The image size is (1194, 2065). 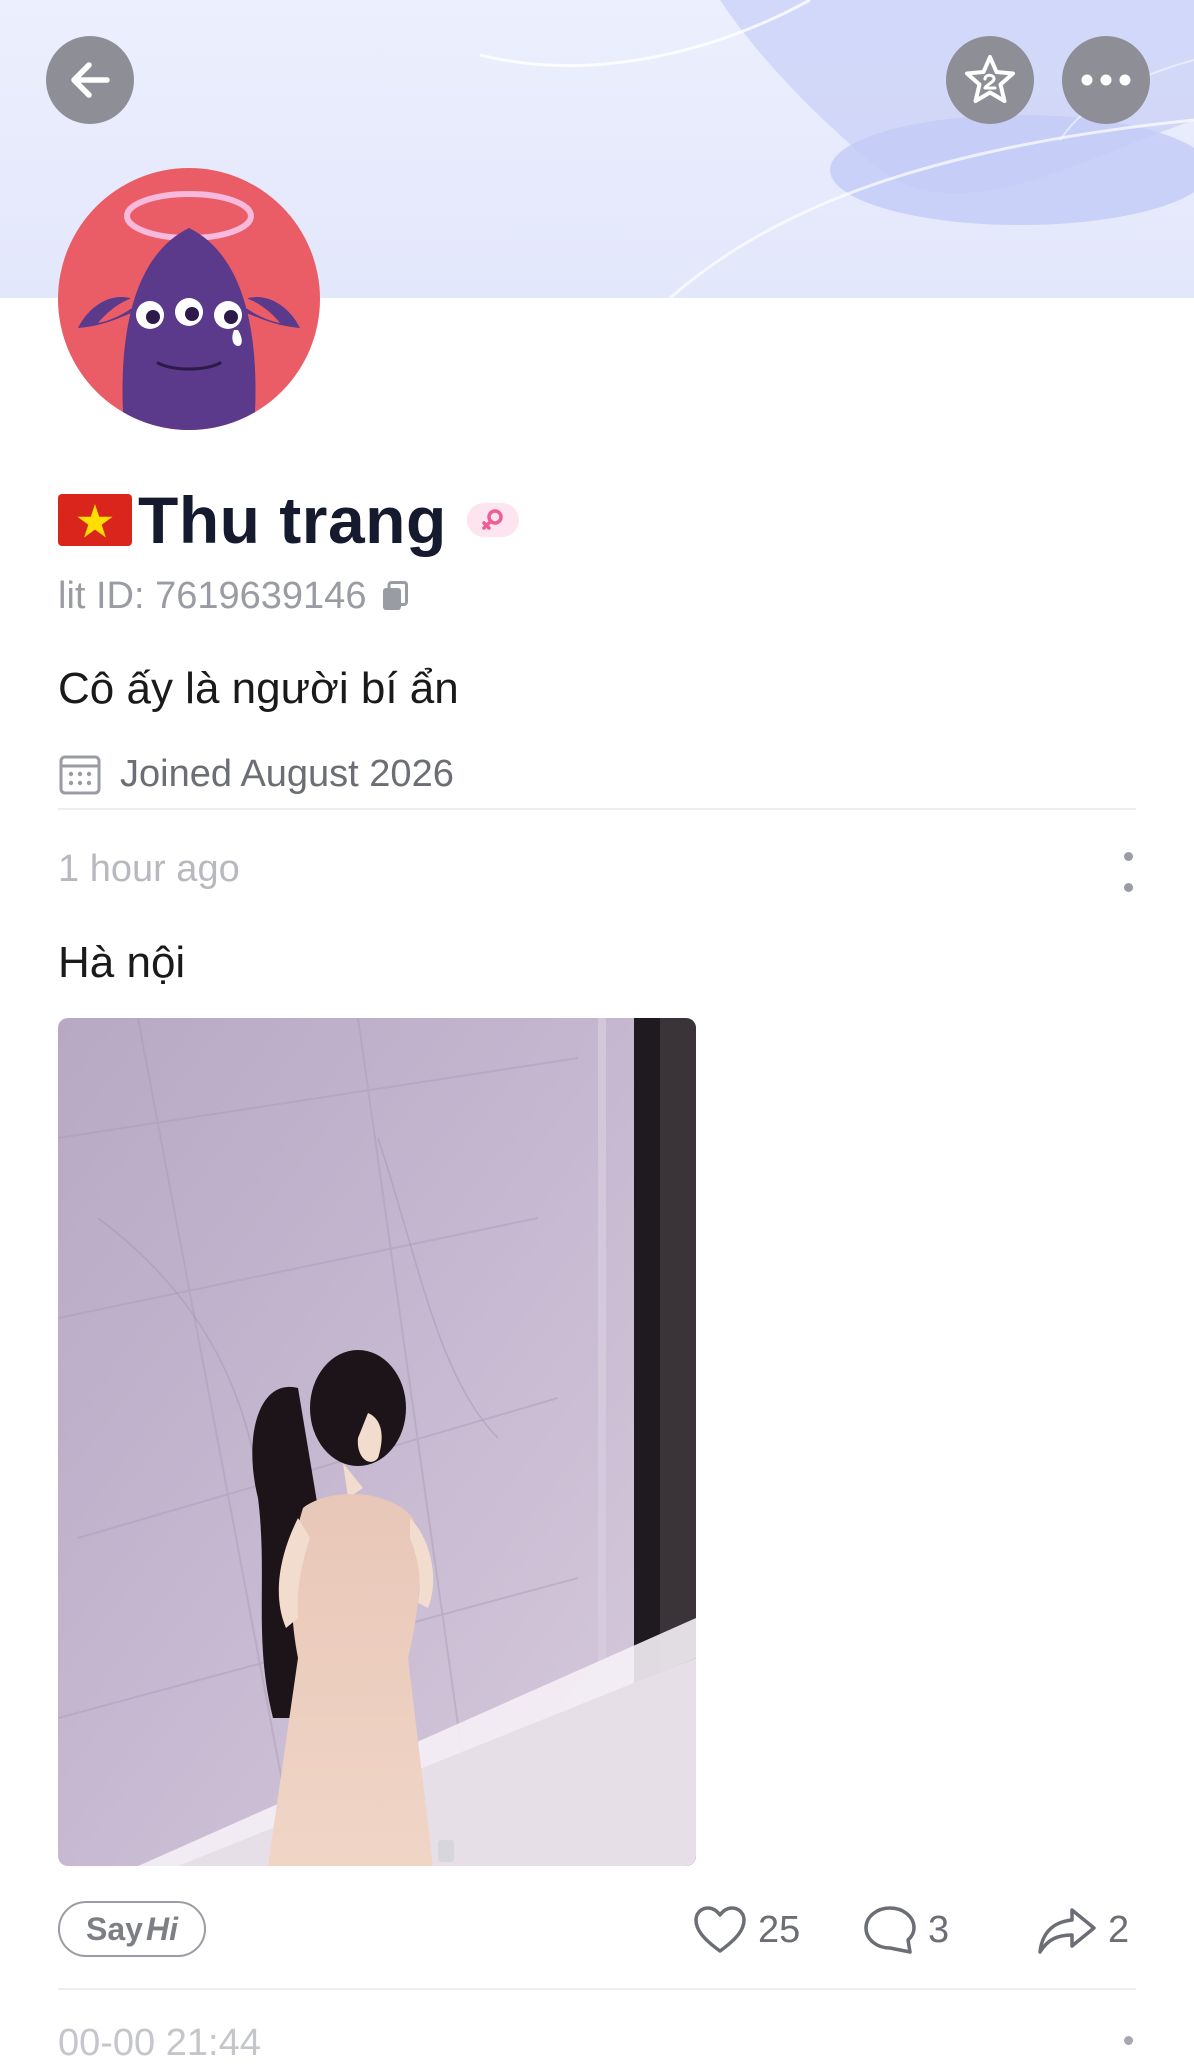 What do you see at coordinates (95, 520) in the screenshot?
I see `vietnam-flag-icon` at bounding box center [95, 520].